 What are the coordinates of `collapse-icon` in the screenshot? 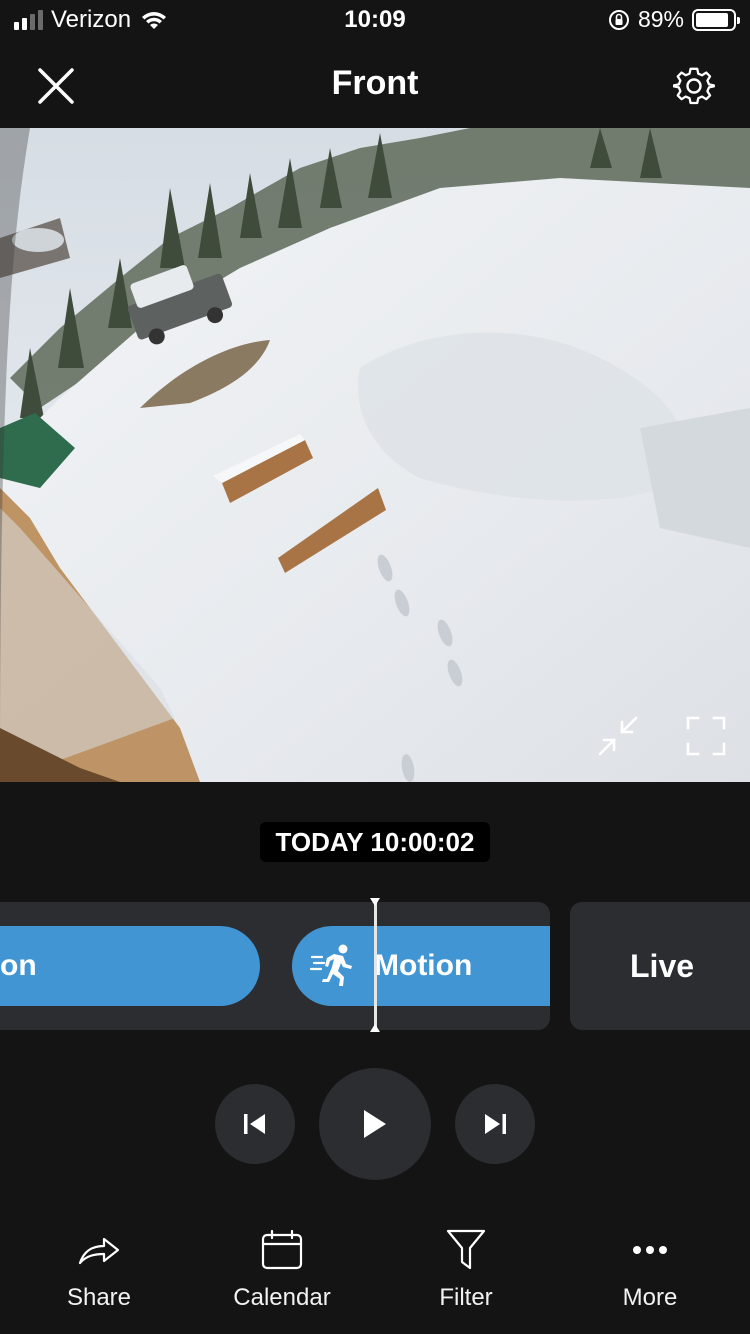 It's located at (618, 736).